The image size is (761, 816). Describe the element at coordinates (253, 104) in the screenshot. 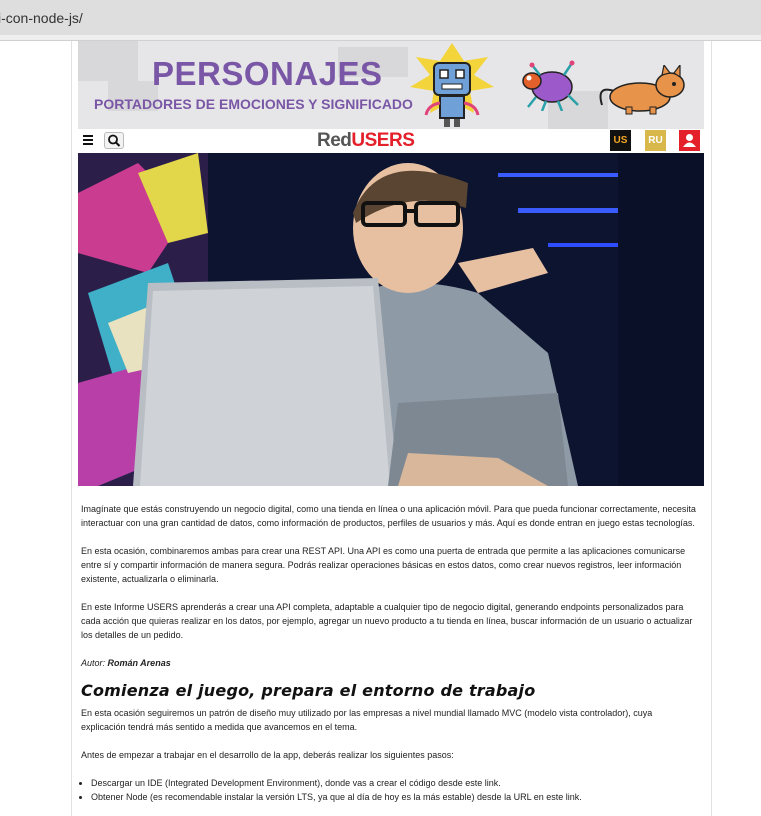

I see `banner-subtitle: PORTADORES DE EMOCIONES Y SIGNIFICADO` at that location.